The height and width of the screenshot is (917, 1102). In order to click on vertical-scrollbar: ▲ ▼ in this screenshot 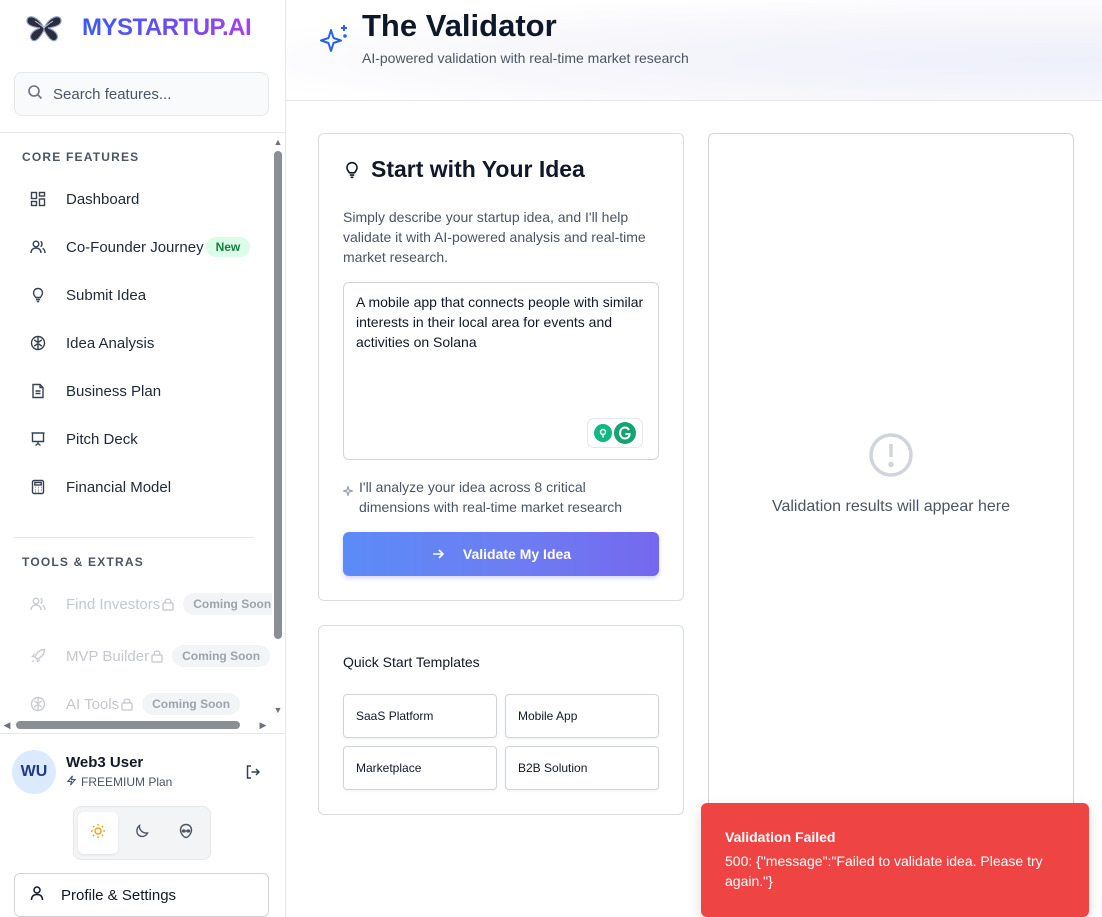, I will do `click(278, 426)`.